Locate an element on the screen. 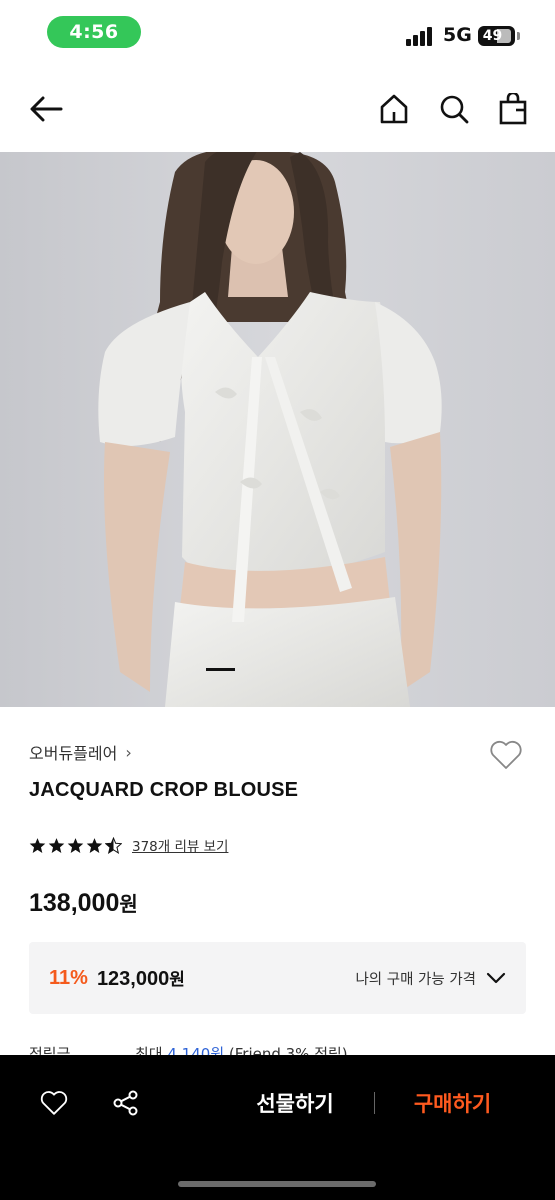 Image resolution: width=555 pixels, height=1200 pixels. home-indicator is located at coordinates (277, 1184).